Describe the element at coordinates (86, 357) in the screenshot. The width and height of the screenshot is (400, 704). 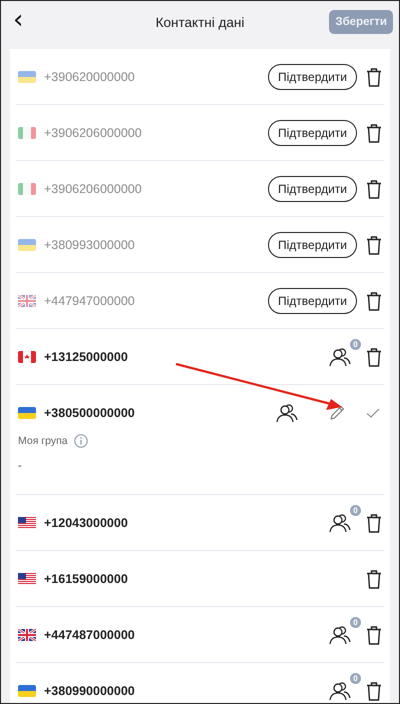
I see `phone-number: +13125000000` at that location.